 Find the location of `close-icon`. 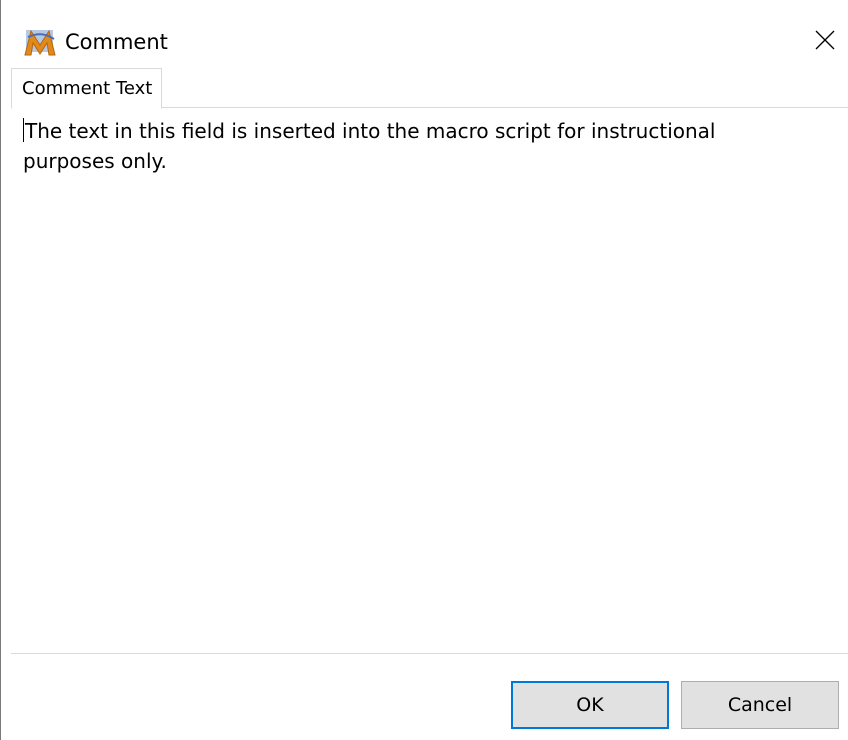

close-icon is located at coordinates (825, 40).